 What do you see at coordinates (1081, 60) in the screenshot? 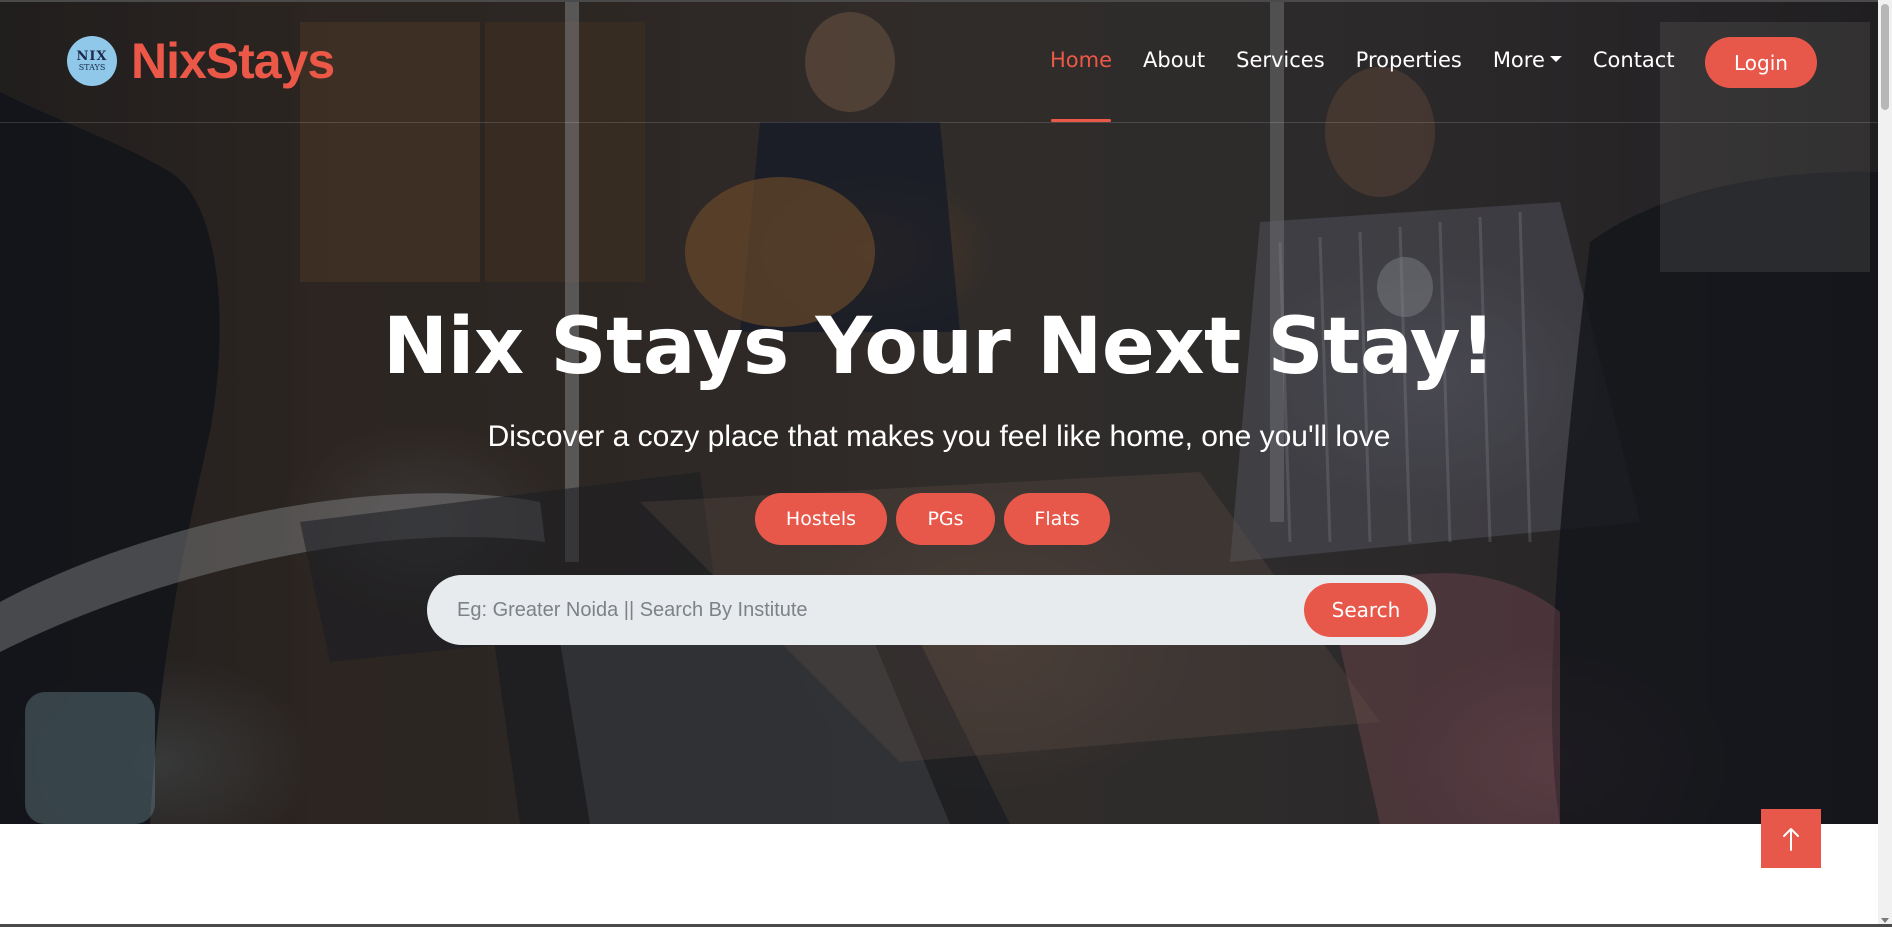
I see `nav-item-home: Home` at bounding box center [1081, 60].